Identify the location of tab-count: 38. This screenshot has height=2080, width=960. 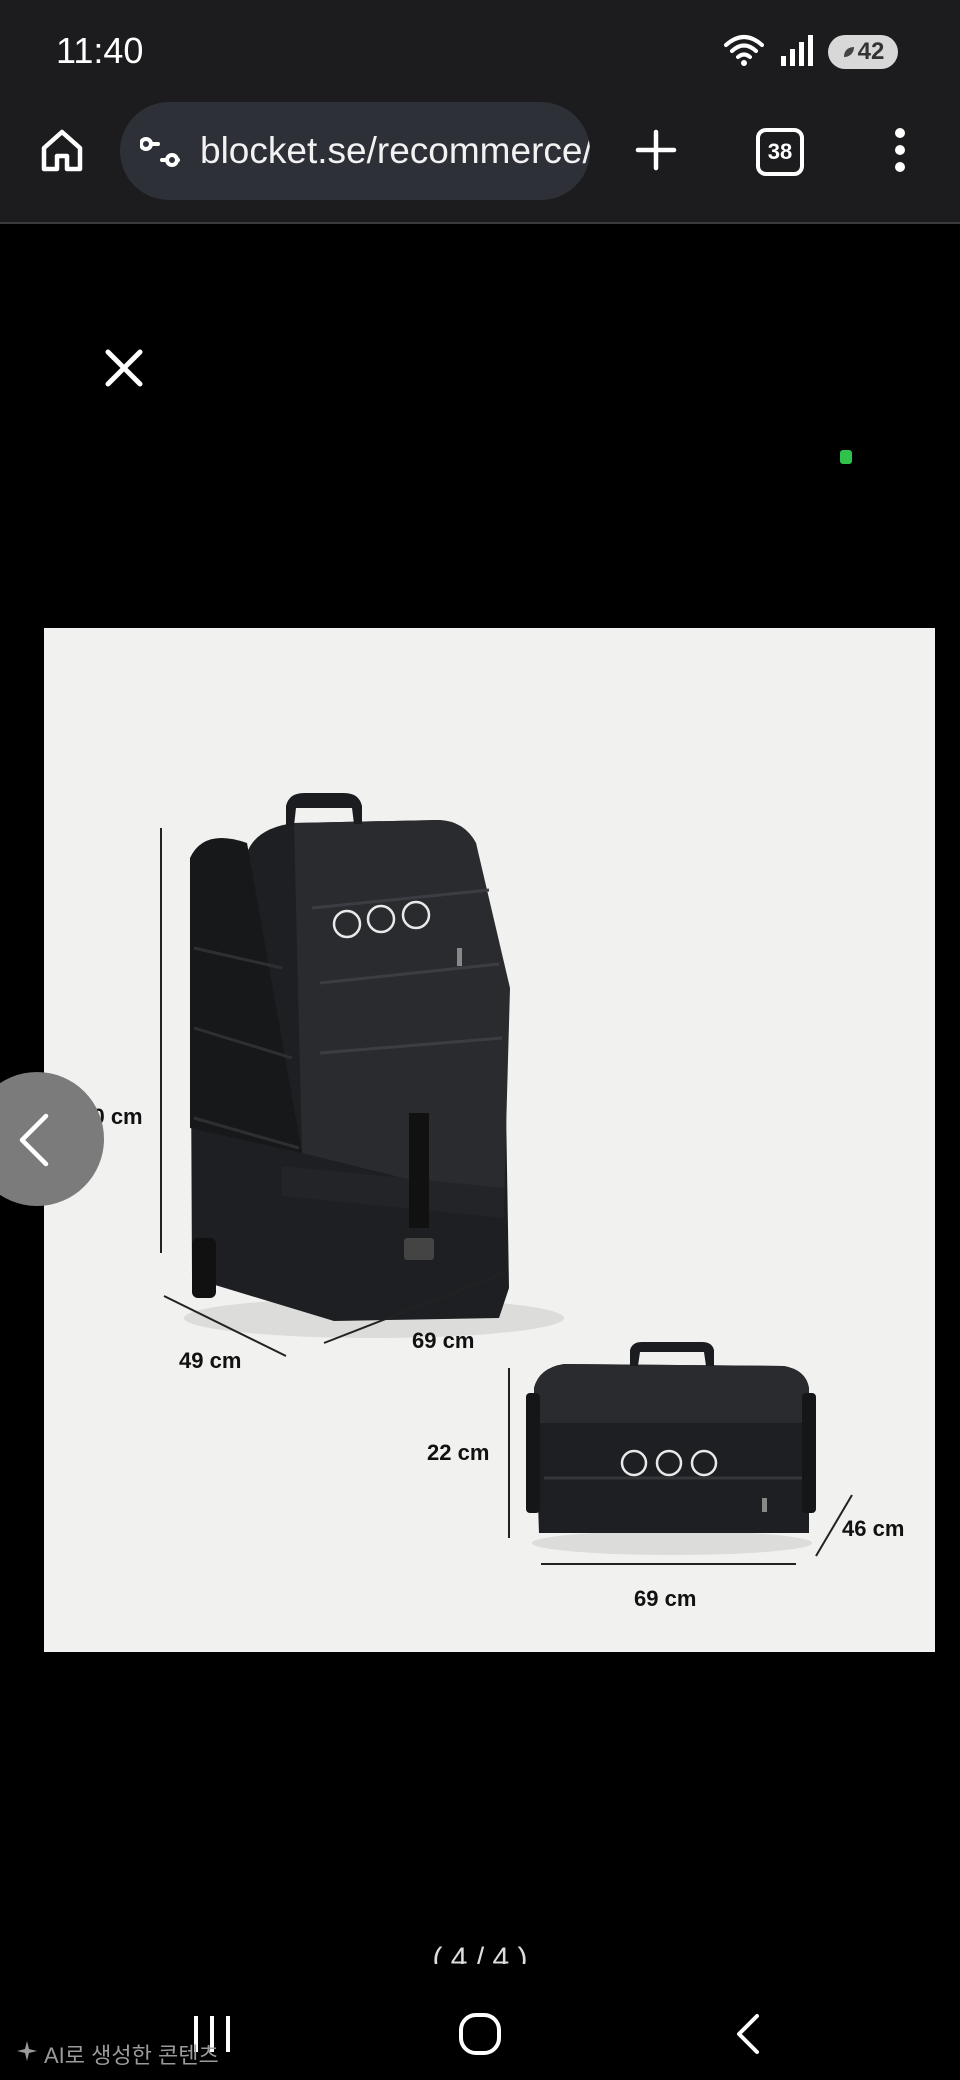
(780, 151).